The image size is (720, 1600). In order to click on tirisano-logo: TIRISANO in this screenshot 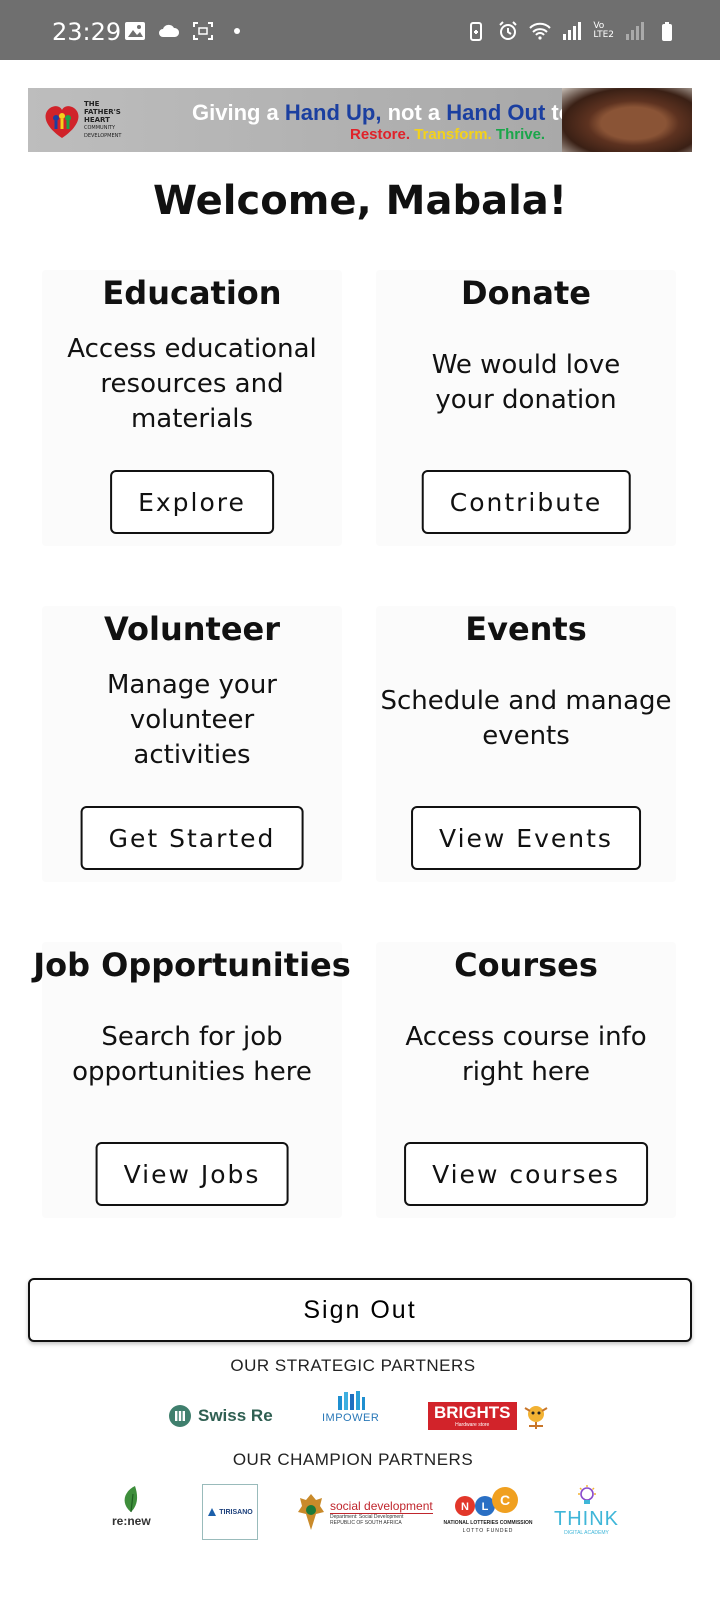, I will do `click(230, 1512)`.